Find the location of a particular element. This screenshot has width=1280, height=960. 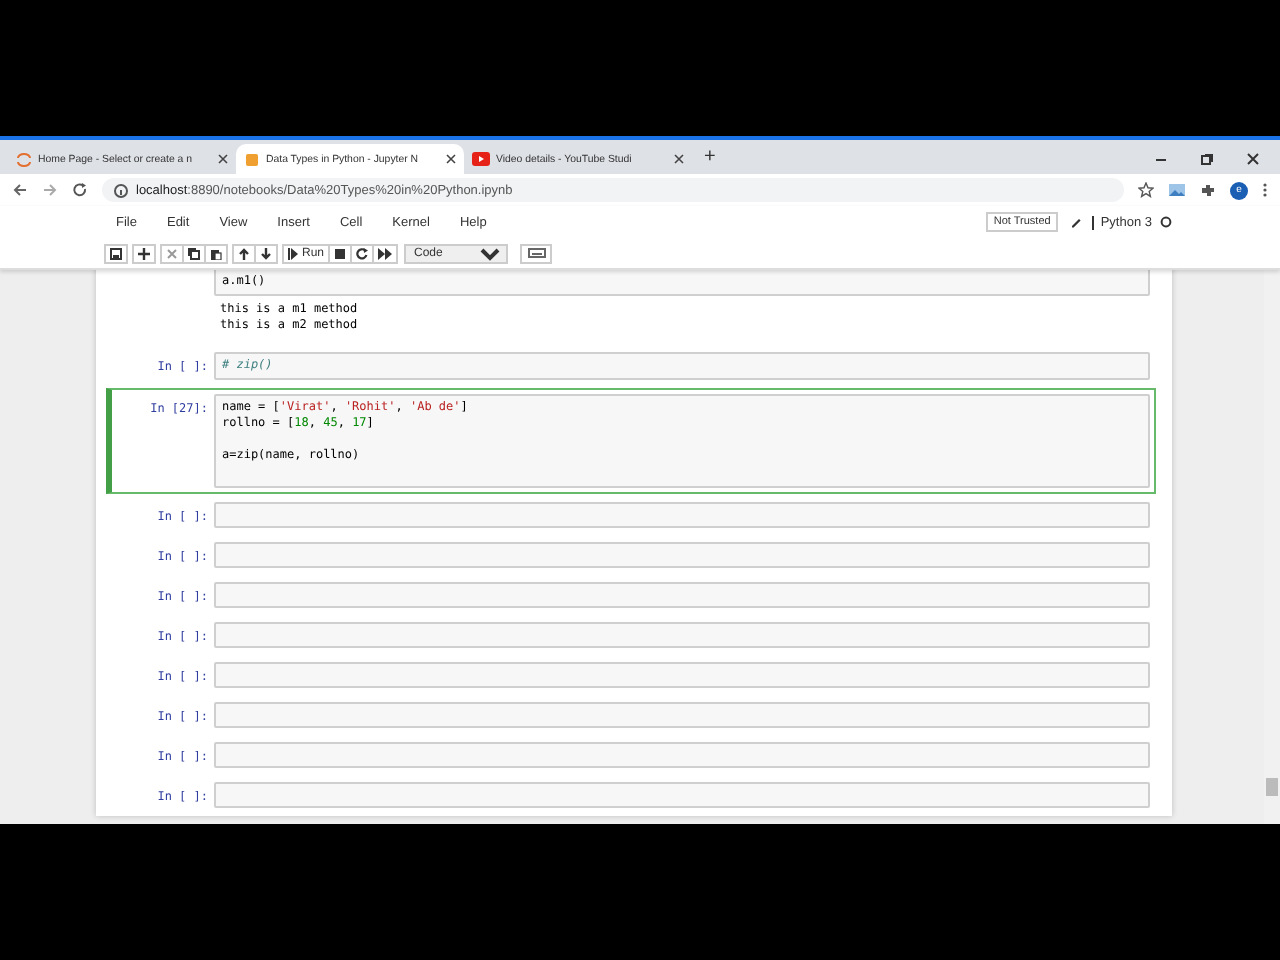

step-forward-icon is located at coordinates (293, 253).